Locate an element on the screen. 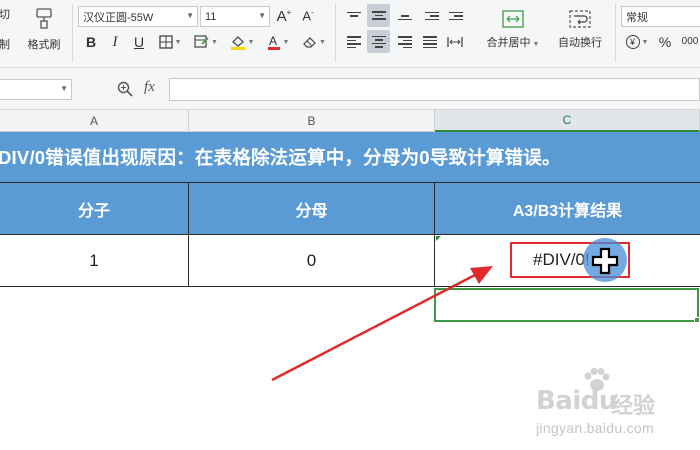  align-top-button is located at coordinates (354, 16).